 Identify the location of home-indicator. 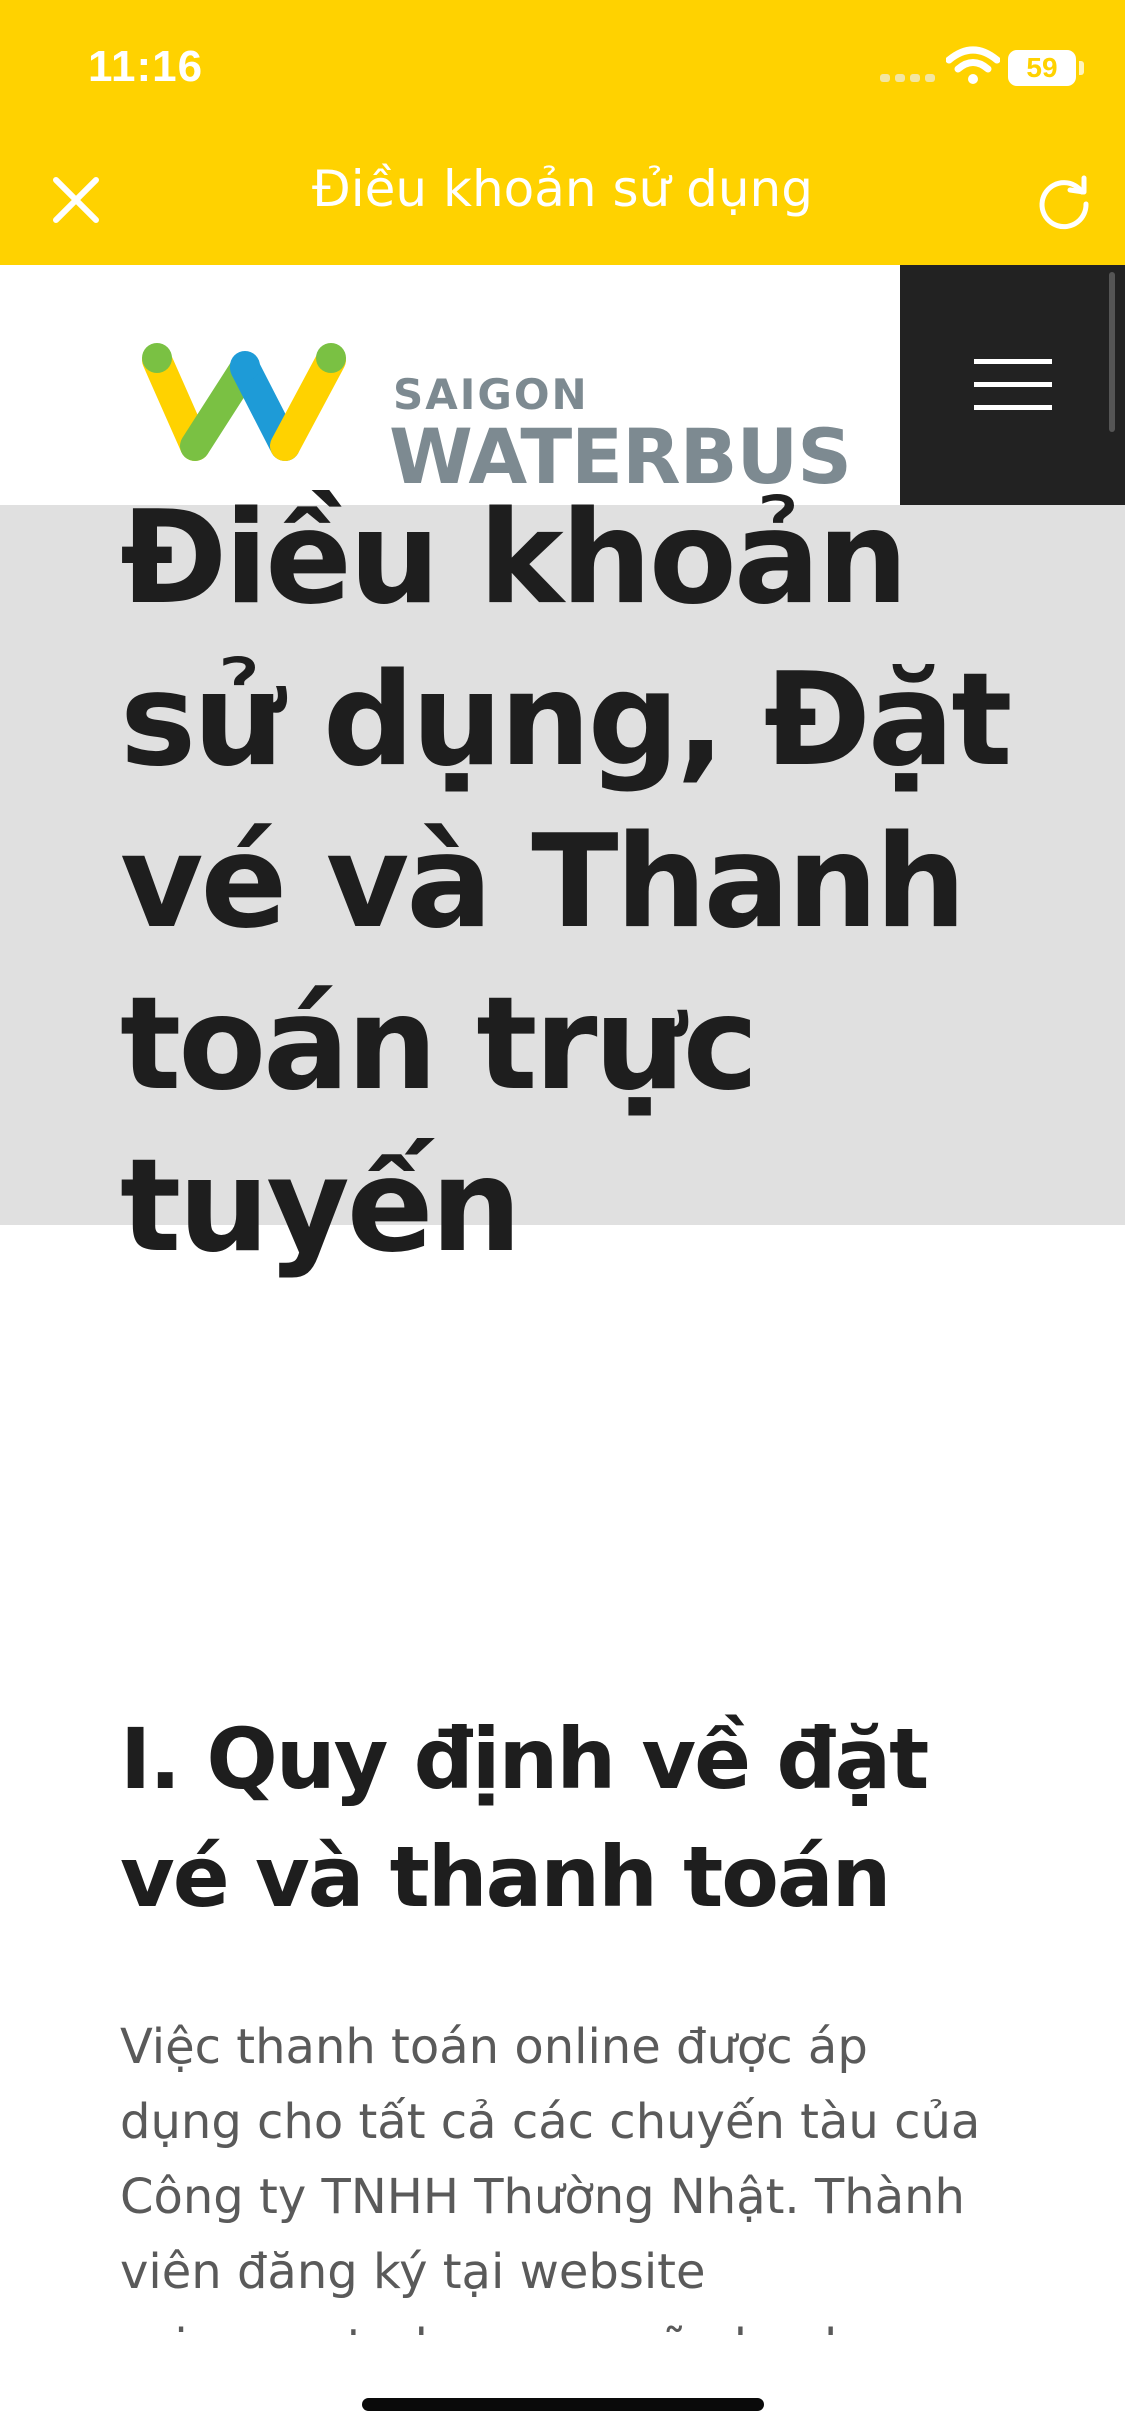
(563, 2404).